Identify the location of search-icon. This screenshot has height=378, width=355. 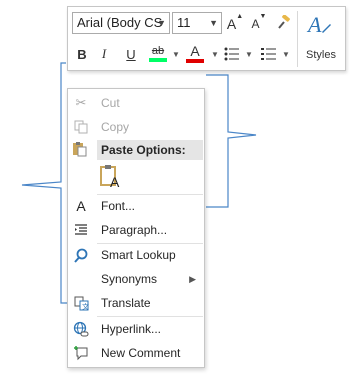
(81, 255).